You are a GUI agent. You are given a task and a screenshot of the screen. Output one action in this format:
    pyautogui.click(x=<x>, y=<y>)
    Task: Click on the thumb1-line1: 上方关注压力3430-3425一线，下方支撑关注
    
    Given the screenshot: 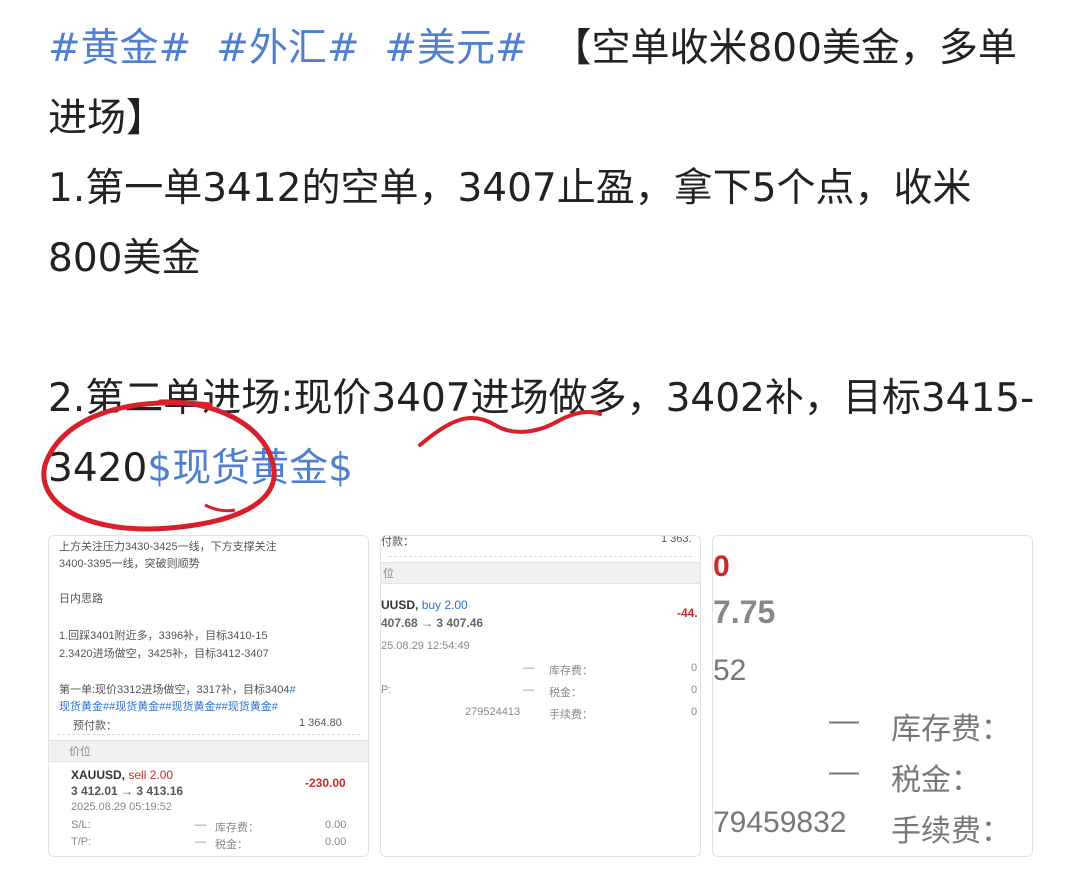 What is the action you would take?
    pyautogui.click(x=168, y=547)
    